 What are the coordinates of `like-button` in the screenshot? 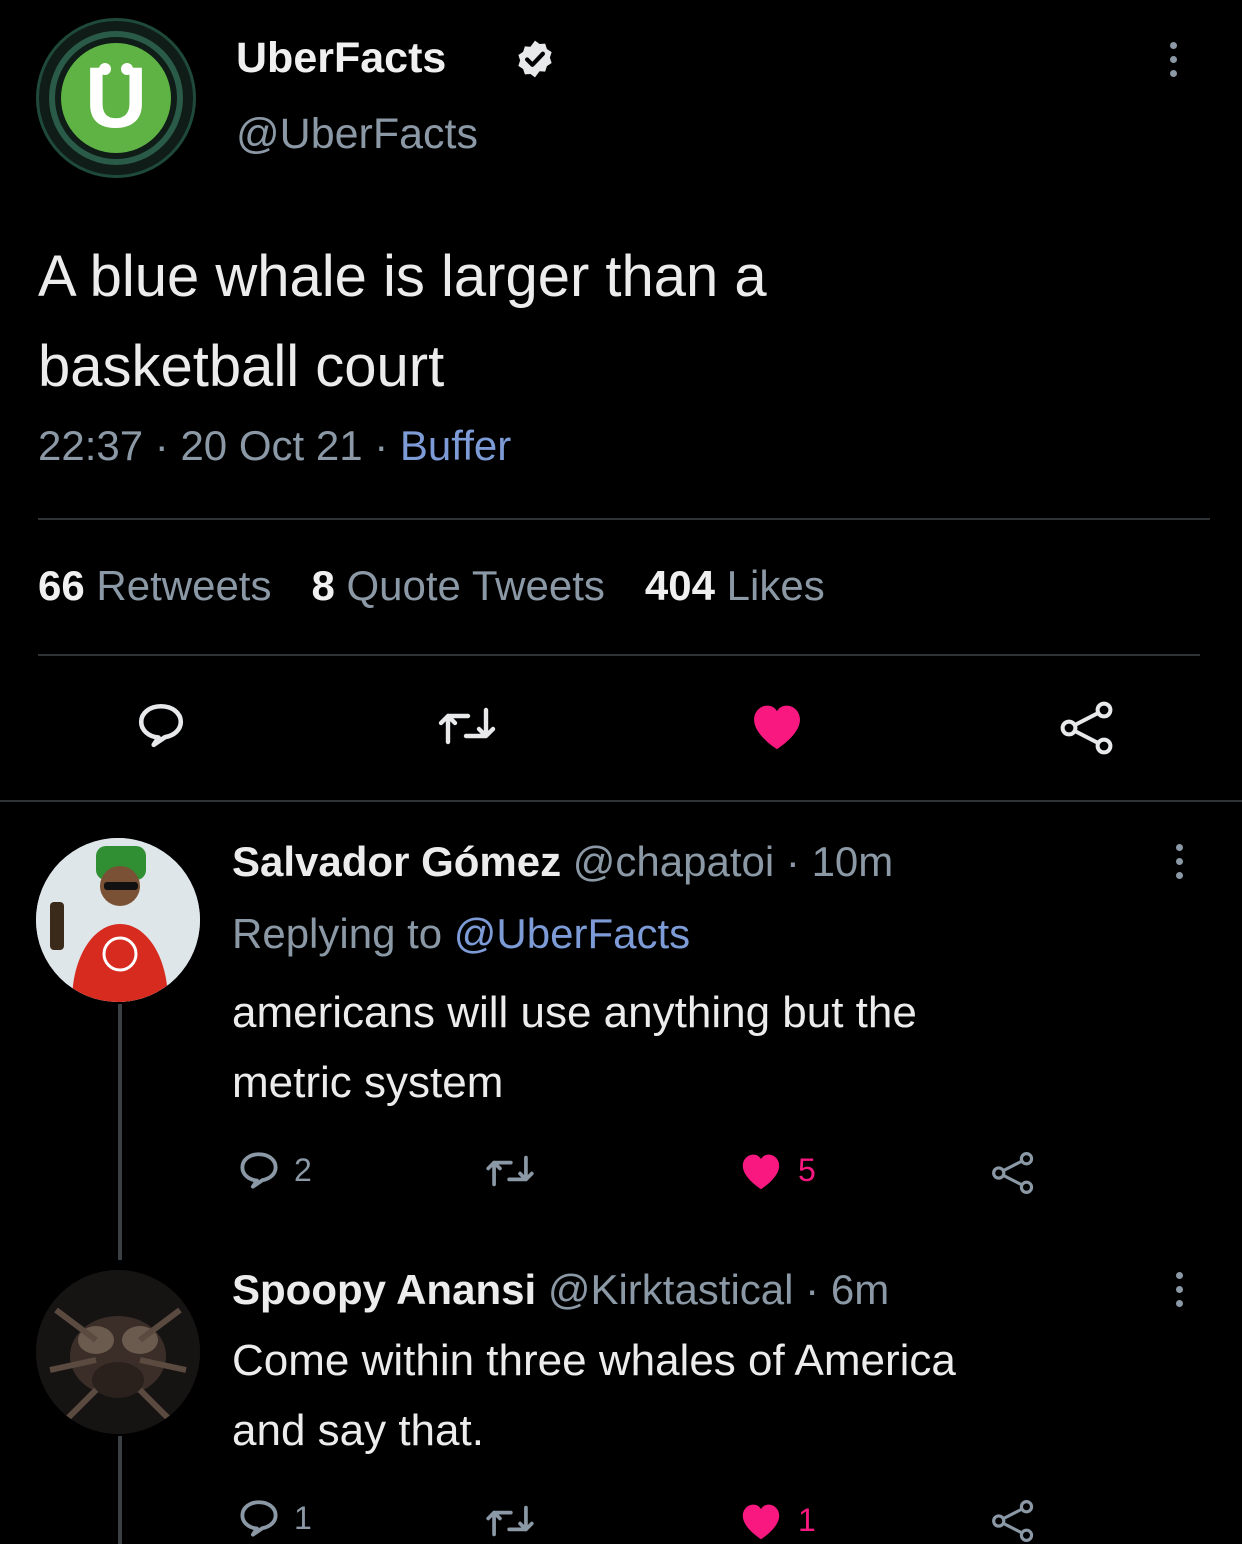 It's located at (777, 725).